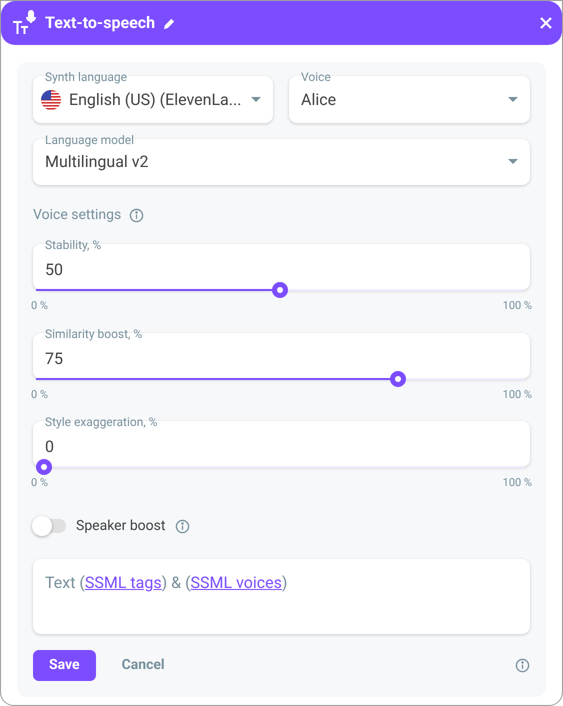  I want to click on save-button: Save, so click(64, 665).